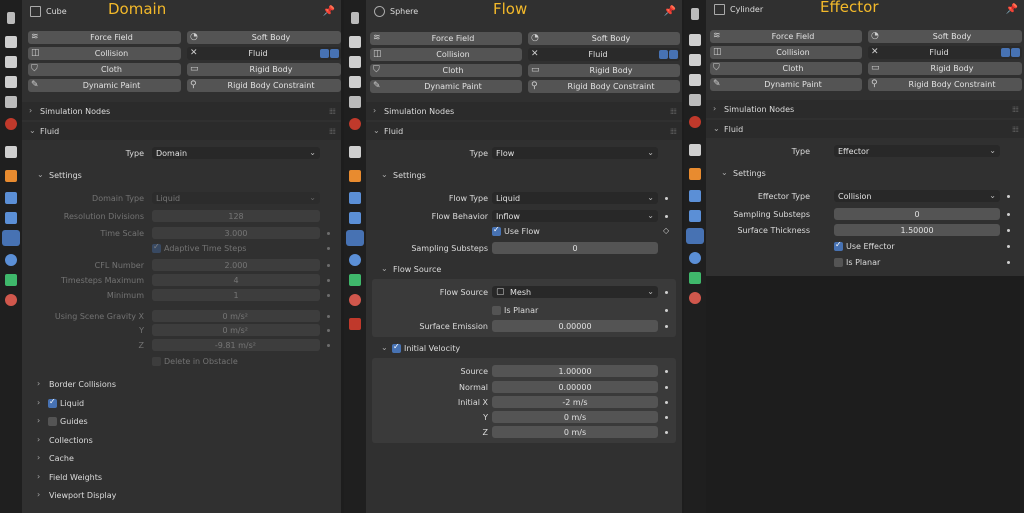 The image size is (1024, 513). I want to click on cache-subpanel-header: › Cache, so click(181, 458).